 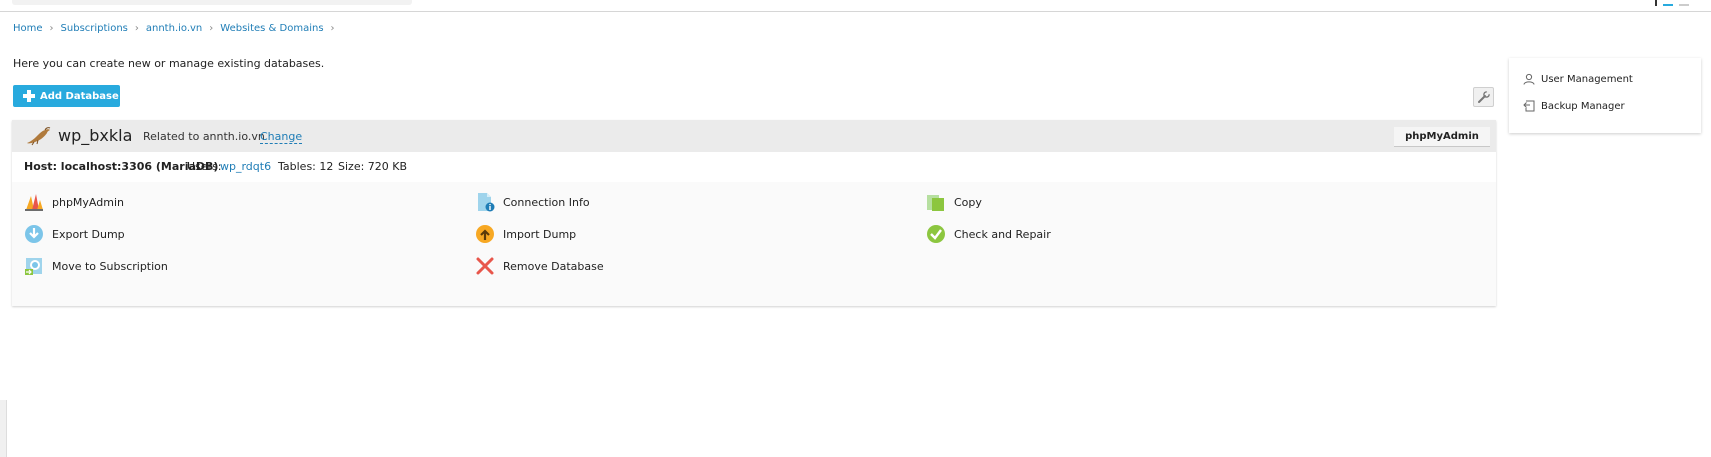 I want to click on breadcrumb-websites-domains: Websites & Domains, so click(x=271, y=28).